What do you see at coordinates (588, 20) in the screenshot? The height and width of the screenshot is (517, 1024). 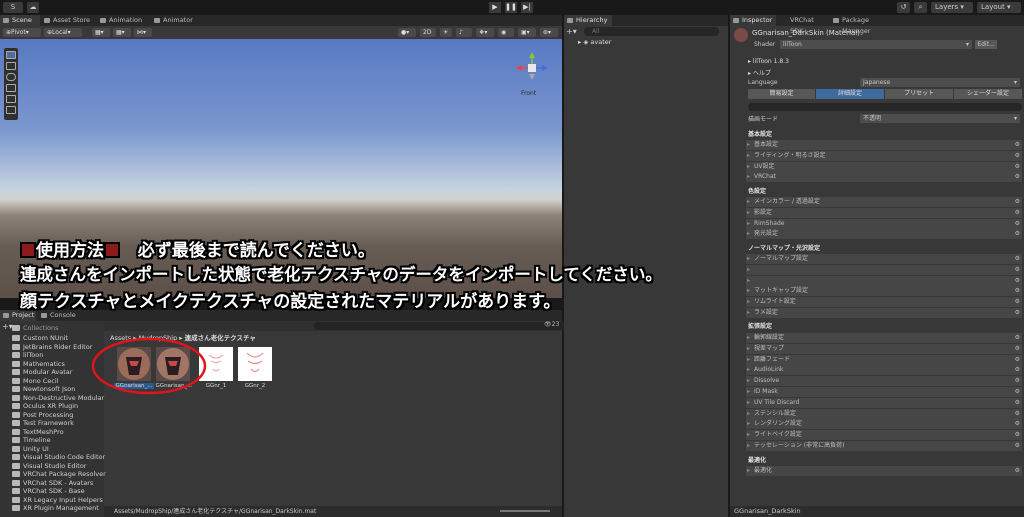 I see `tab-hierarchy: Hierarchy` at bounding box center [588, 20].